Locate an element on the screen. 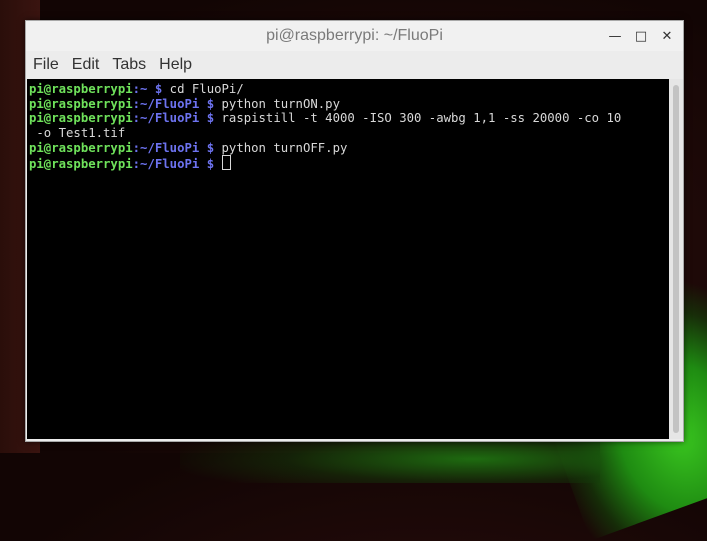  terminal-line: -o Test1.tif is located at coordinates (354, 133).